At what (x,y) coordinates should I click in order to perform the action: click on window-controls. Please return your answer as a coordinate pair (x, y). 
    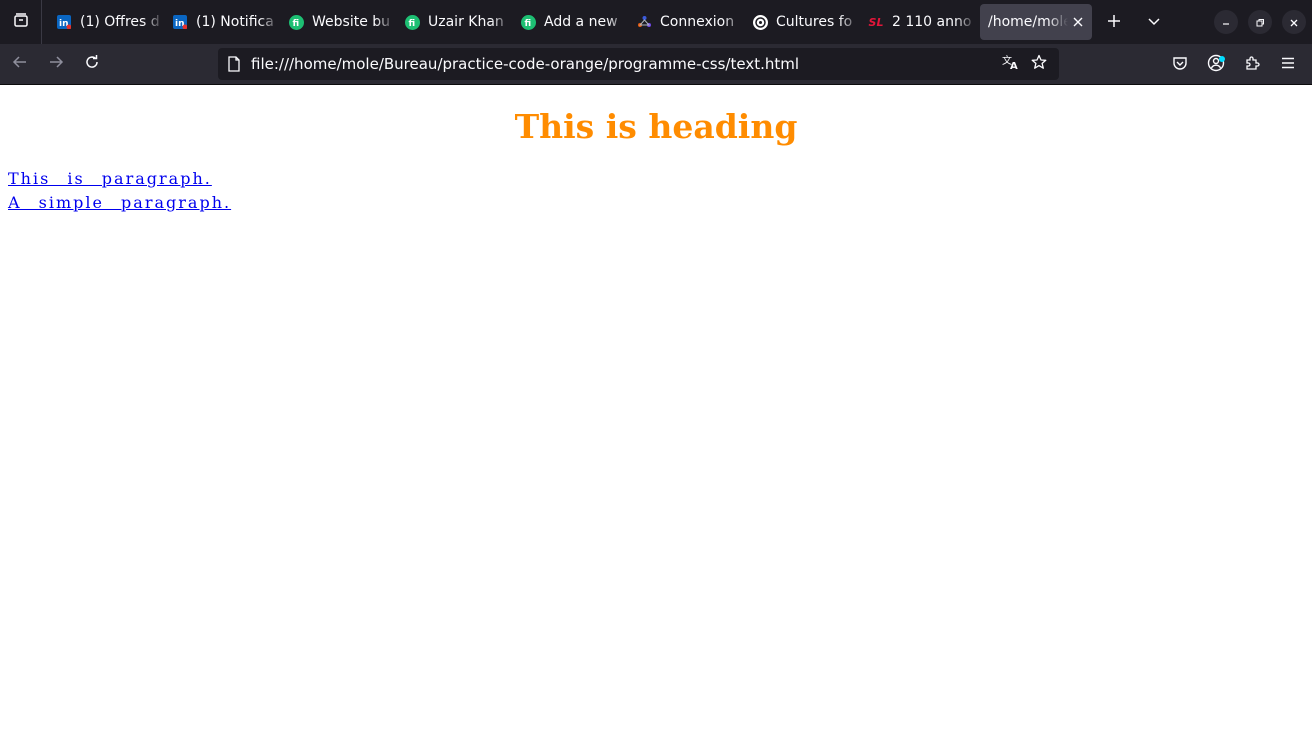
    Looking at the image, I should click on (1263, 22).